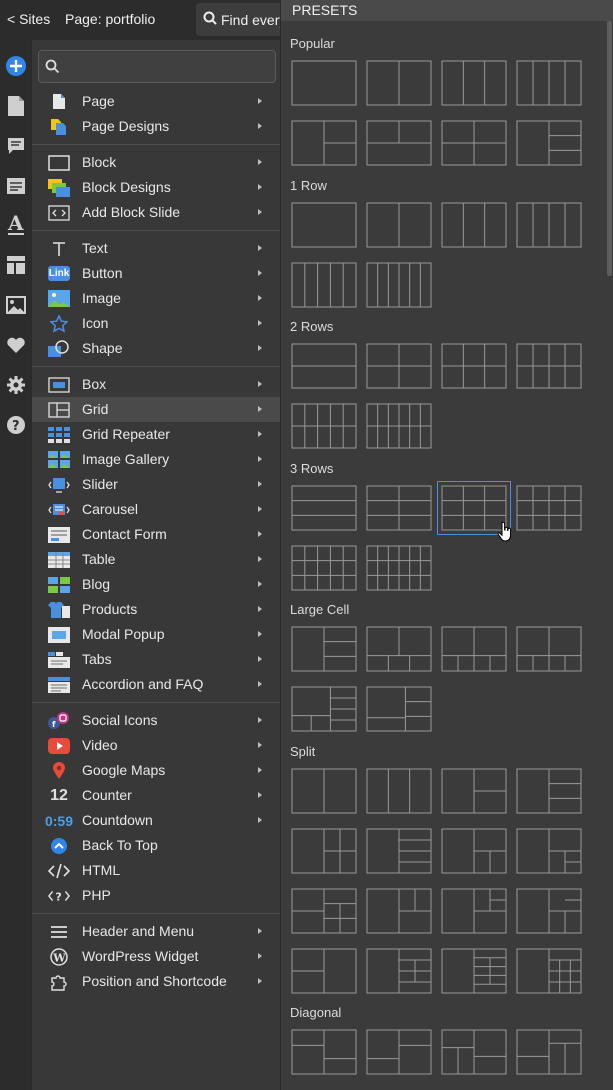 The image size is (613, 1090). Describe the element at coordinates (156, 795) in the screenshot. I see `menu-item-counter: 12 Counter` at that location.